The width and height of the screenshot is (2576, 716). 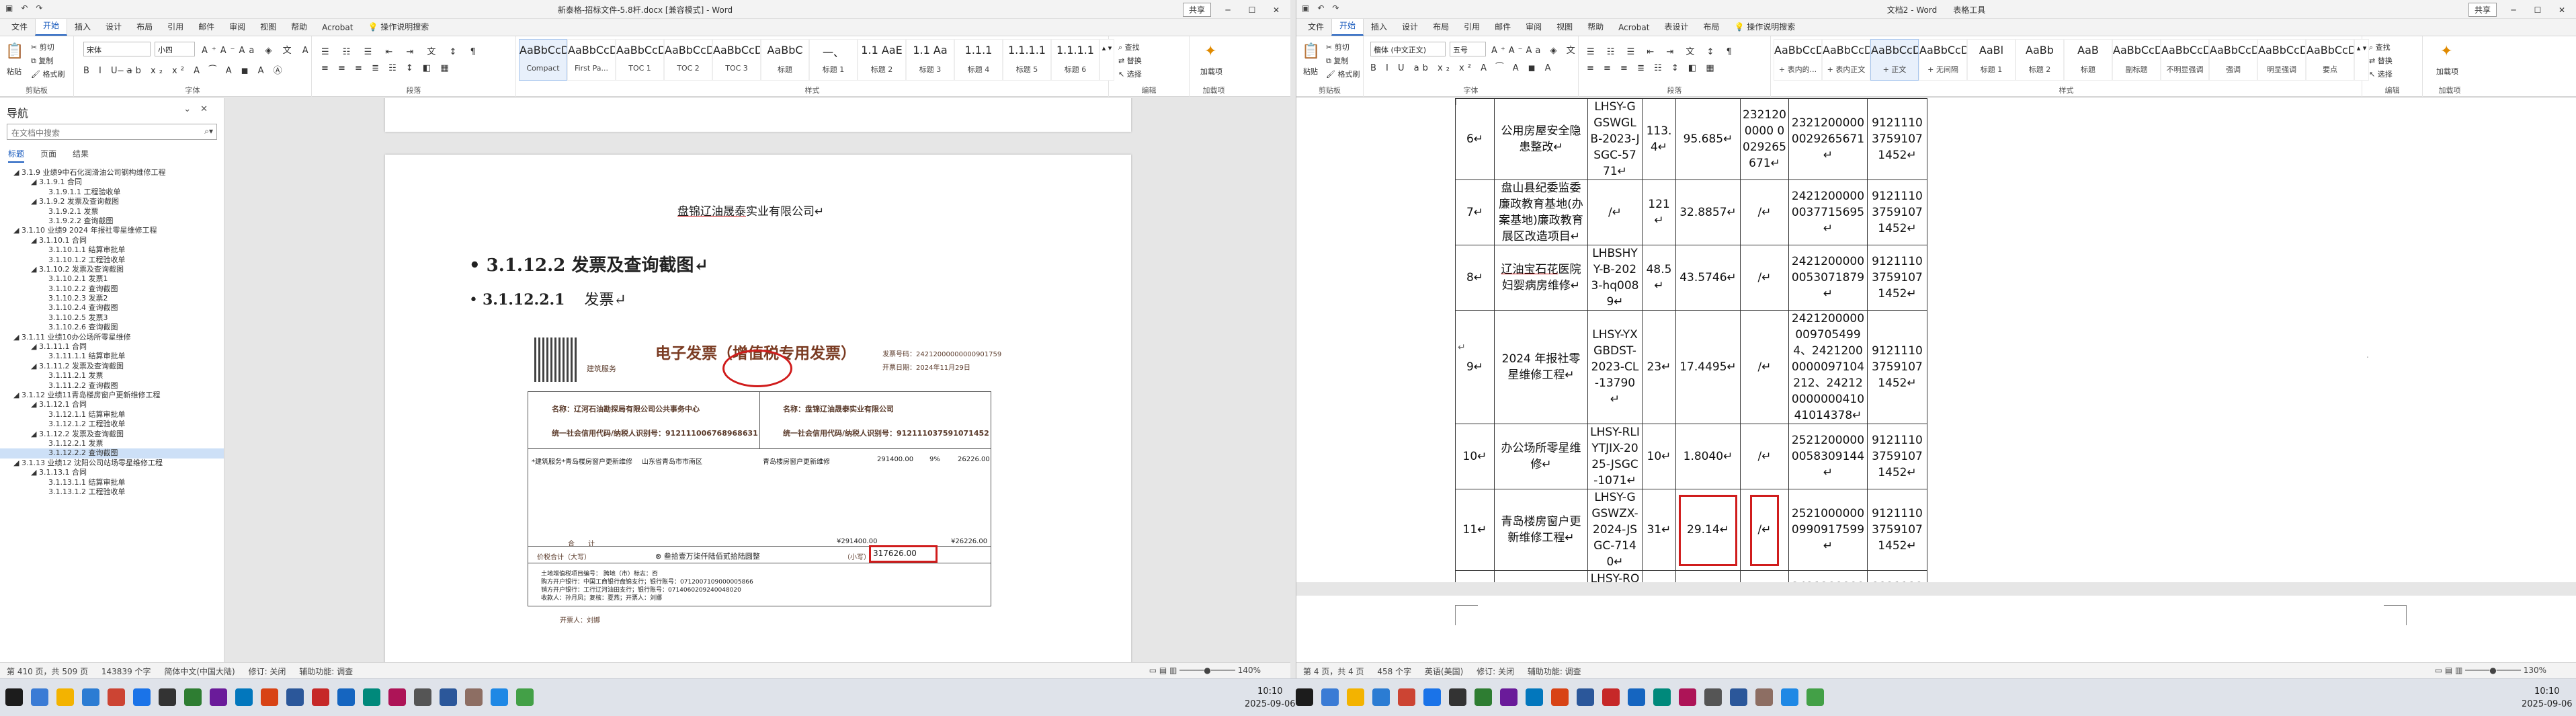 What do you see at coordinates (209, 109) in the screenshot?
I see `close-icon: ✕` at bounding box center [209, 109].